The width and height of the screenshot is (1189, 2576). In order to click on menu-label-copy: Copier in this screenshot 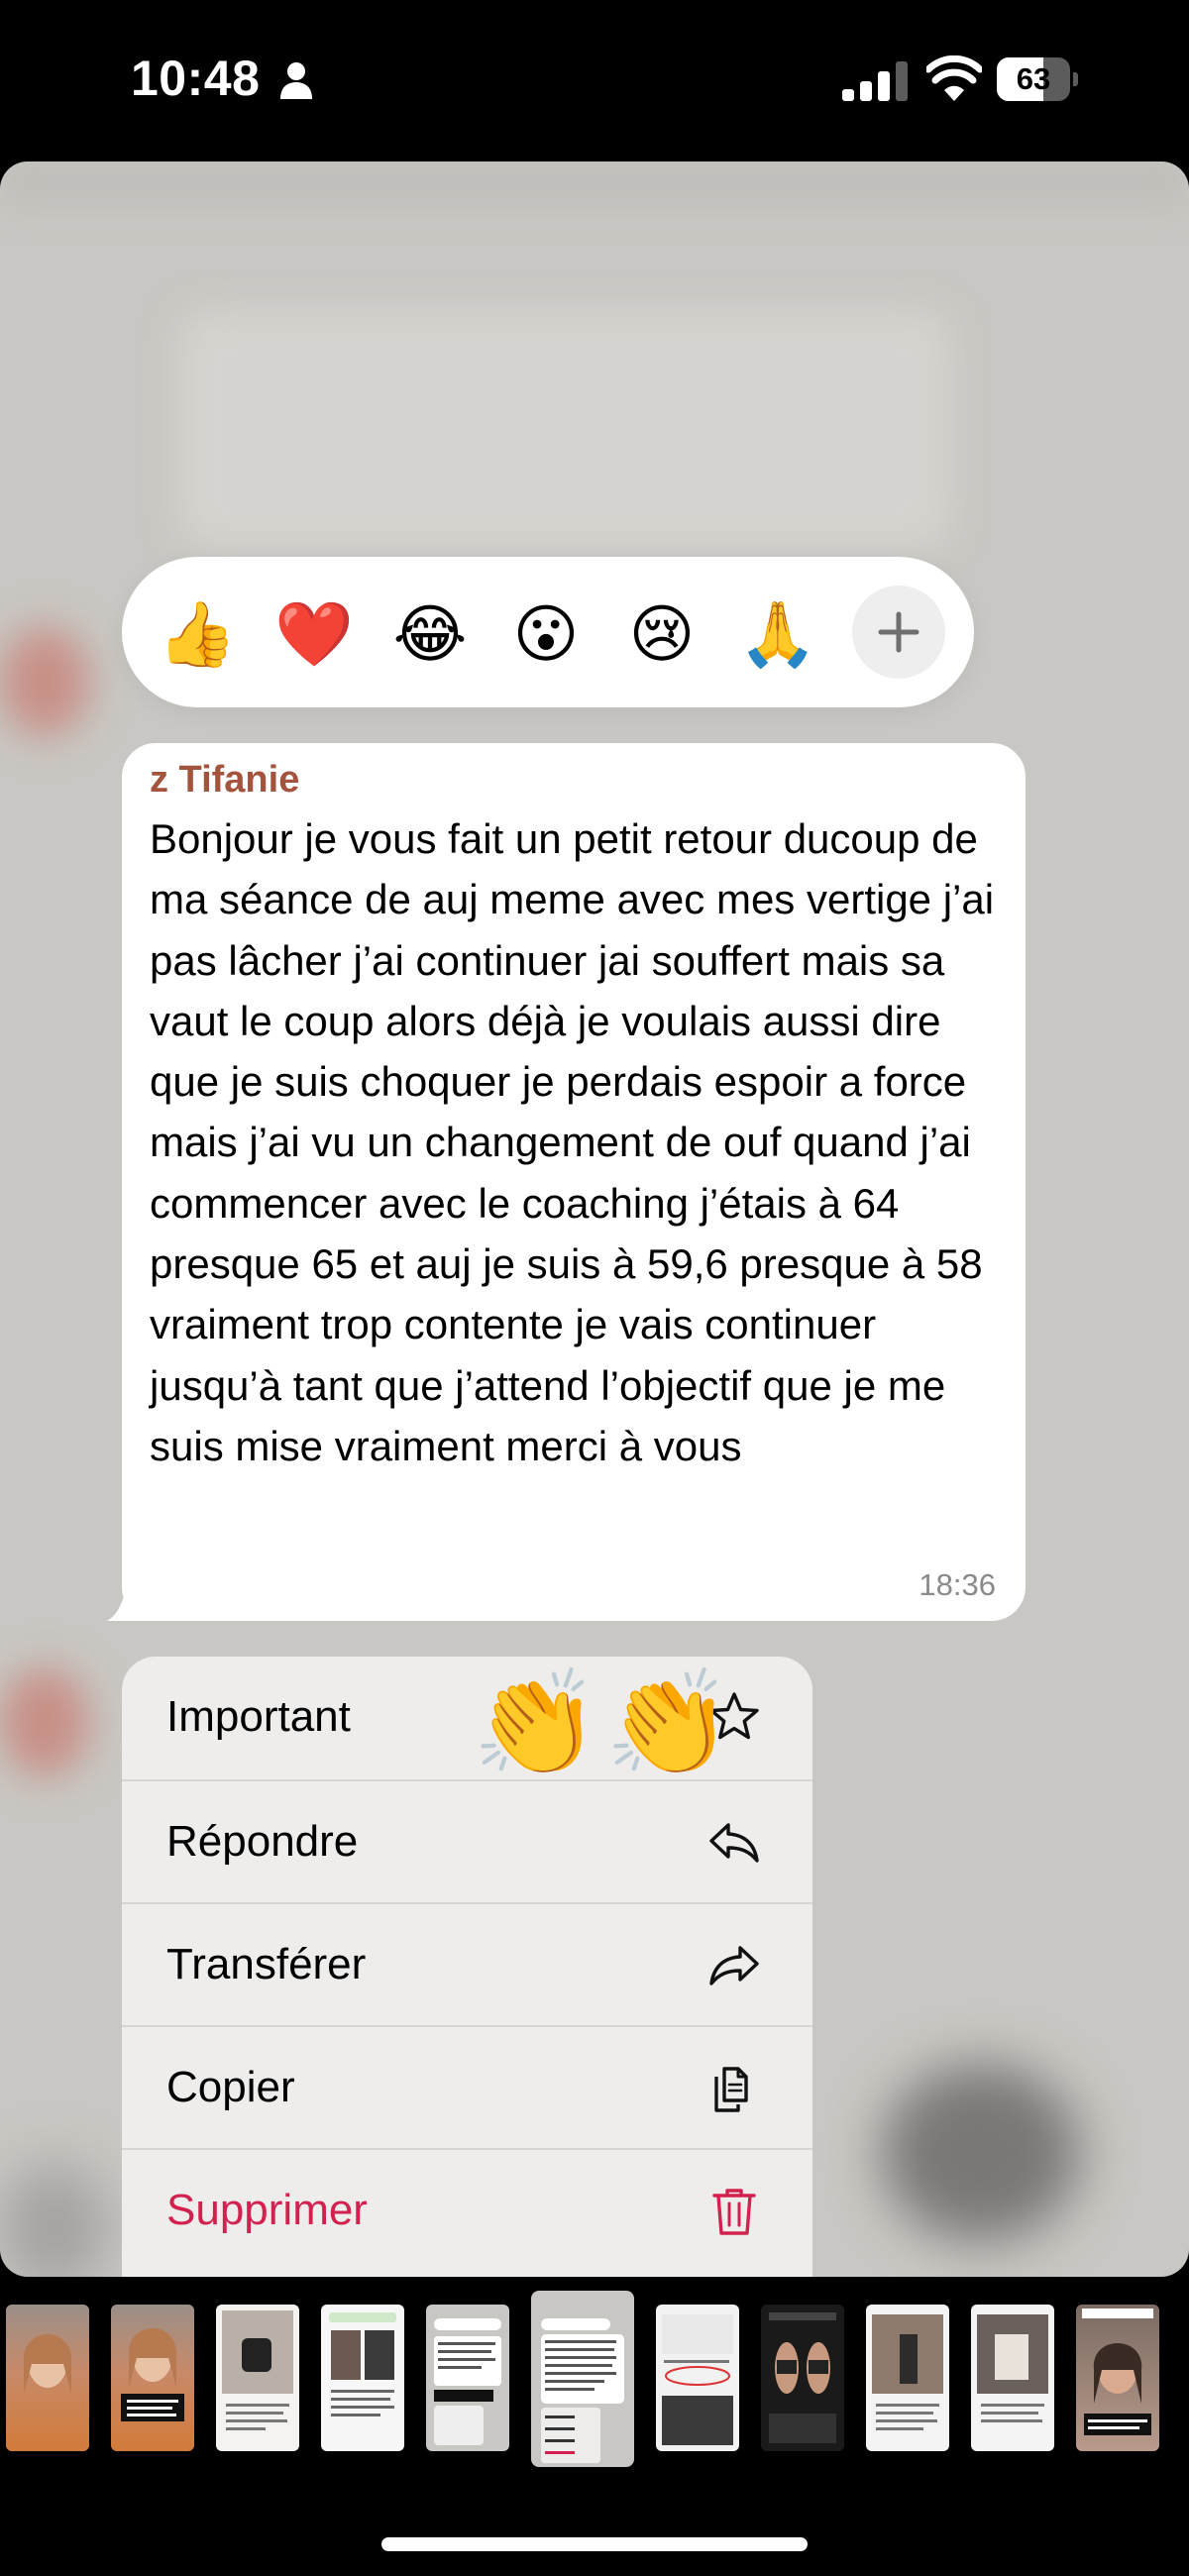, I will do `click(231, 2087)`.